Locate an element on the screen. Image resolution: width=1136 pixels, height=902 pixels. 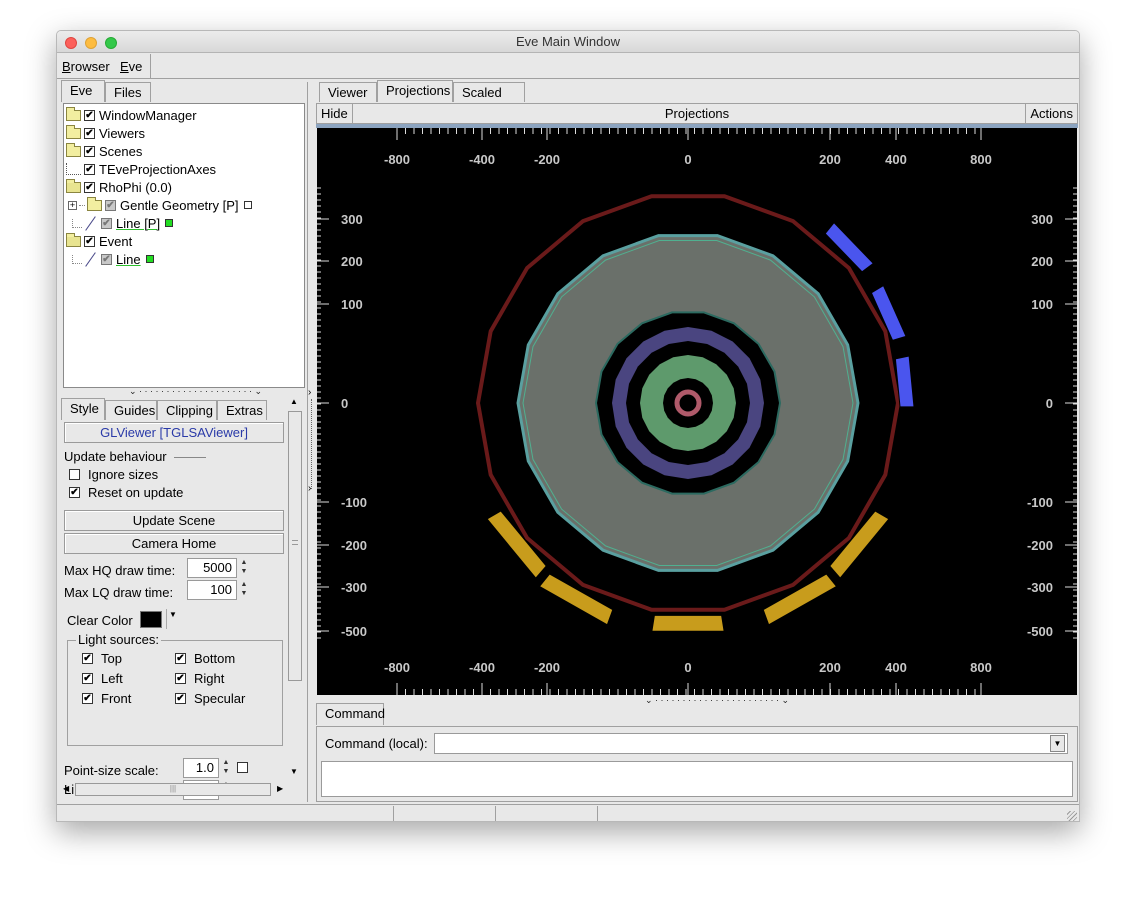
scroll-up-icon: ▲ is located at coordinates (294, 401).